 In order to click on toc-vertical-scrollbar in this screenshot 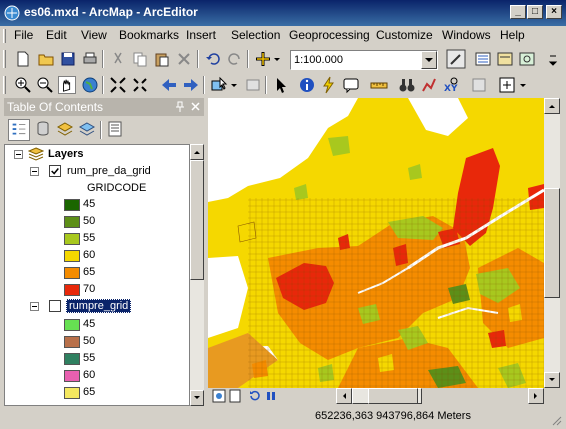, I will do `click(197, 275)`.